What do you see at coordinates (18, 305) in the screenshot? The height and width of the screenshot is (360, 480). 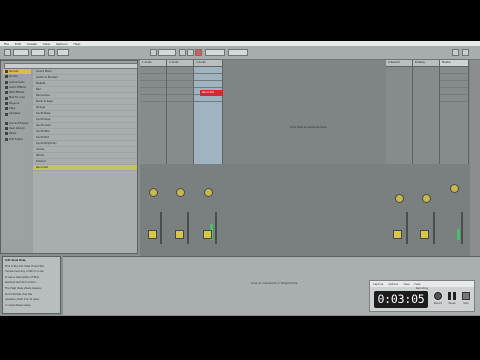 I see `info-view-line: or close these views.` at bounding box center [18, 305].